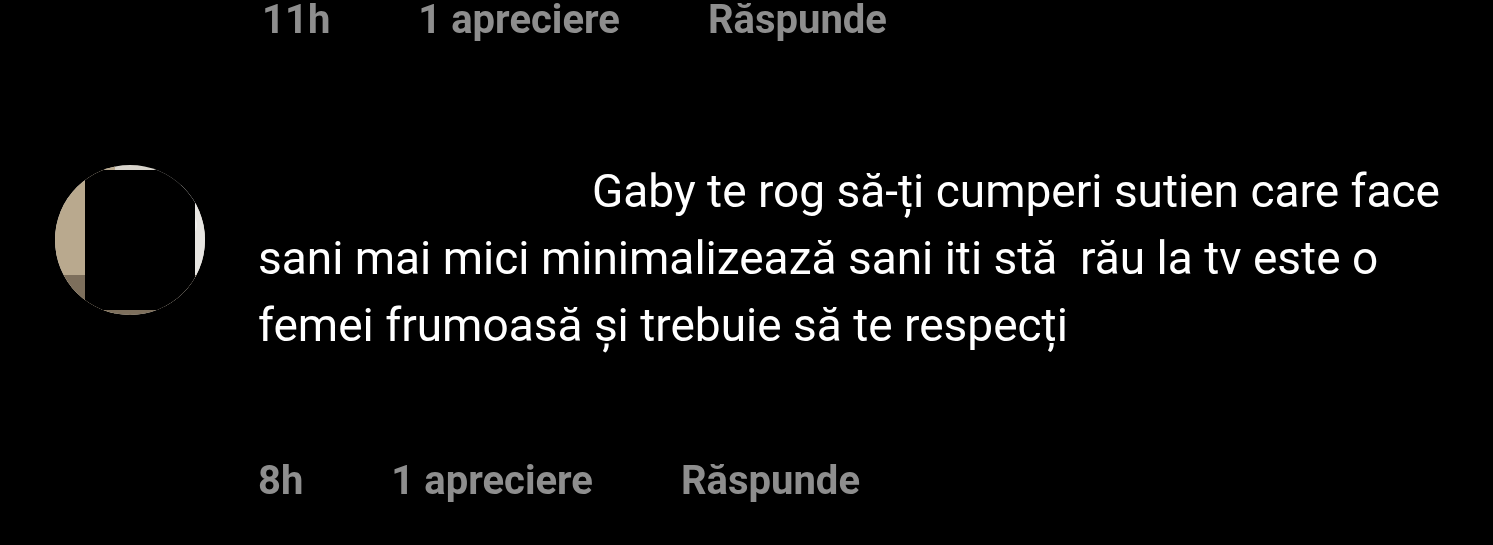  I want to click on timestamp: 8h, so click(281, 481).